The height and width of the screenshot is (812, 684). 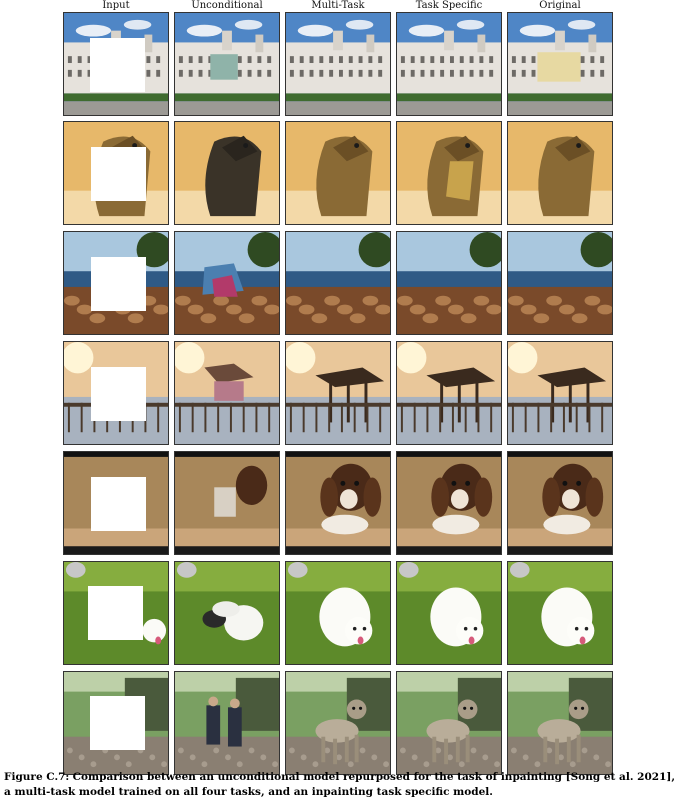 I want to click on image-white-dog-grass-multi-task, so click(x=338, y=613).